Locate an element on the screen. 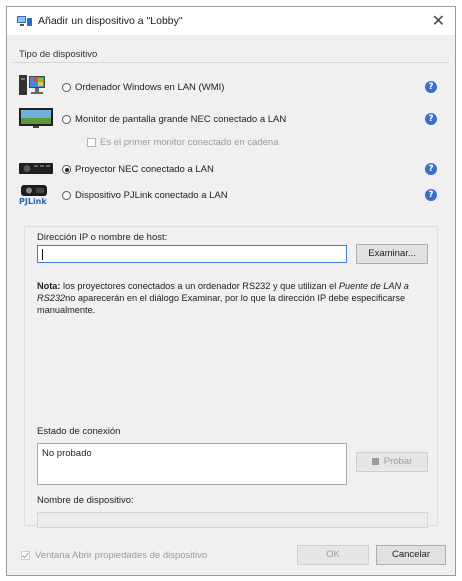  test-icon is located at coordinates (375, 461).